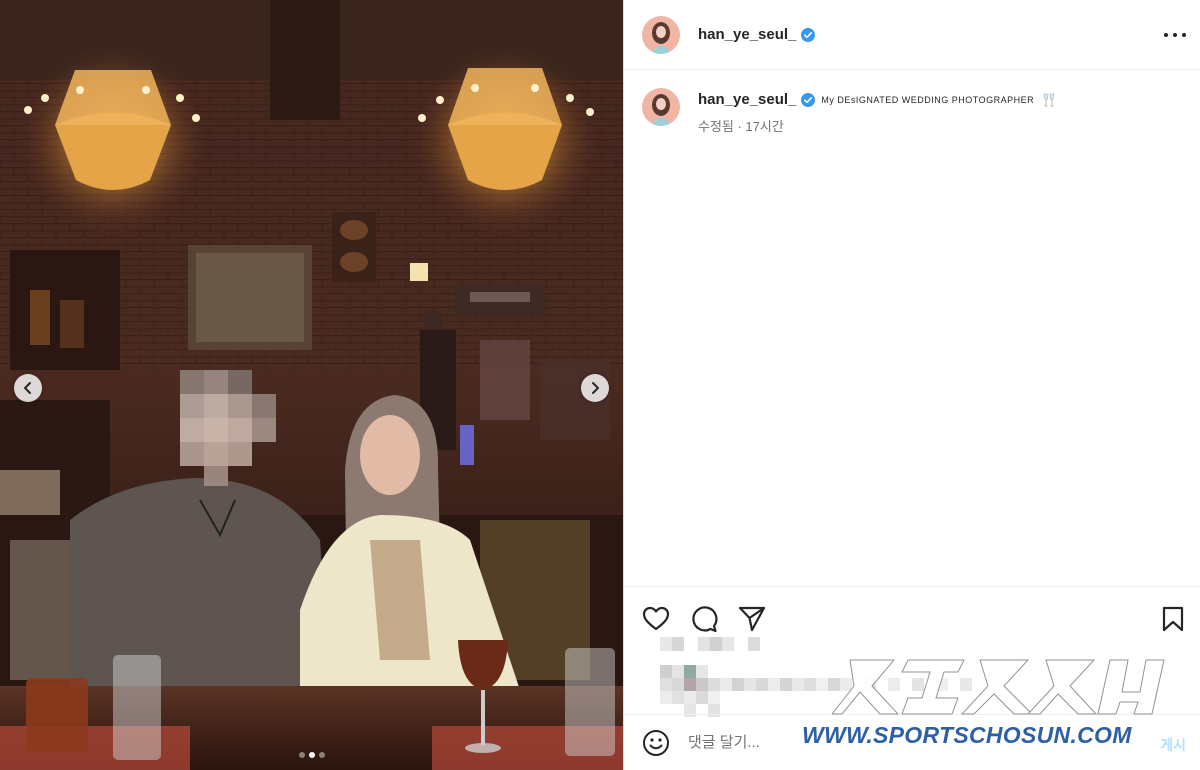  I want to click on comment-icon, so click(704, 619).